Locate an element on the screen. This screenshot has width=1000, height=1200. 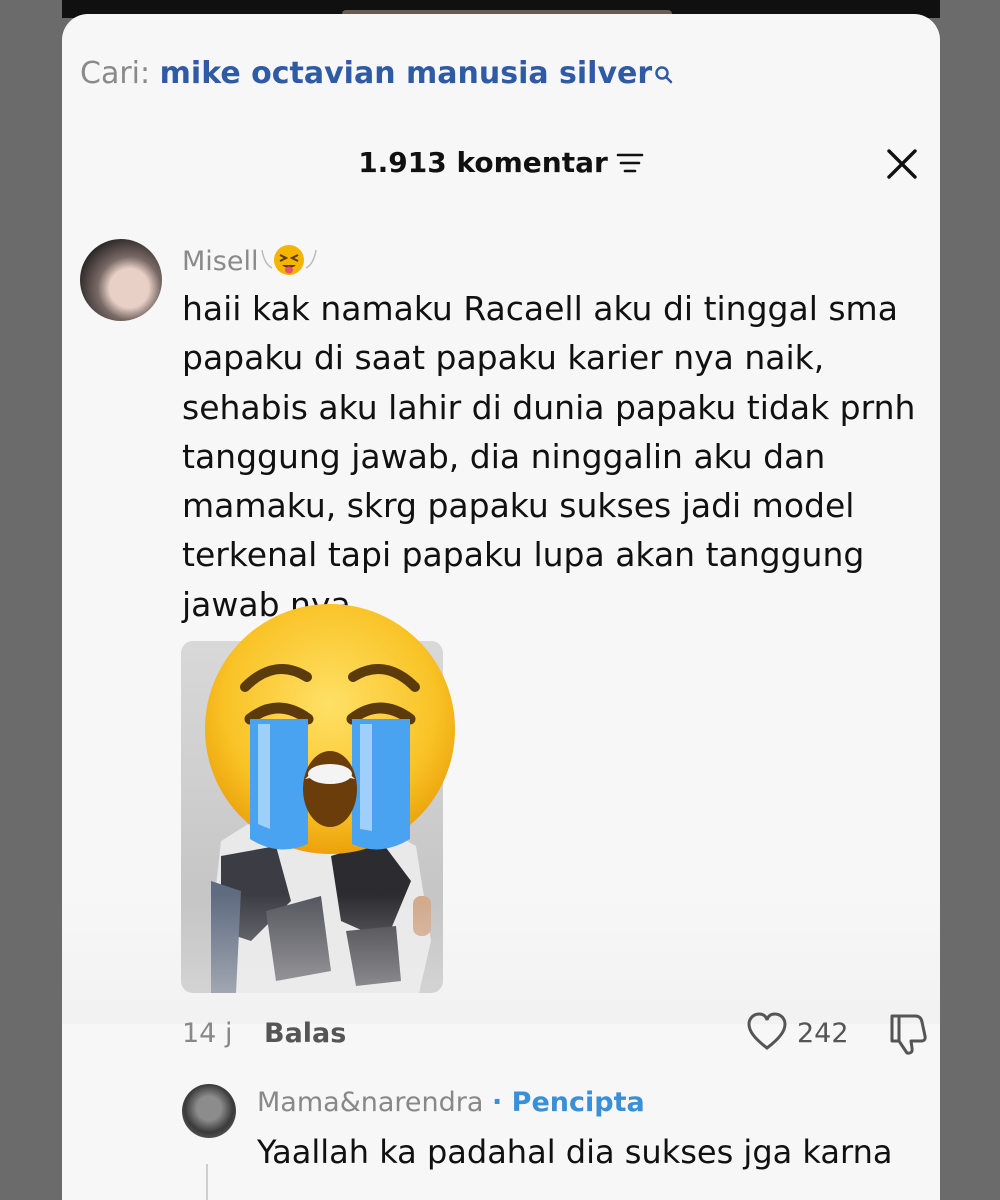
emoji-icon is located at coordinates (289, 262).